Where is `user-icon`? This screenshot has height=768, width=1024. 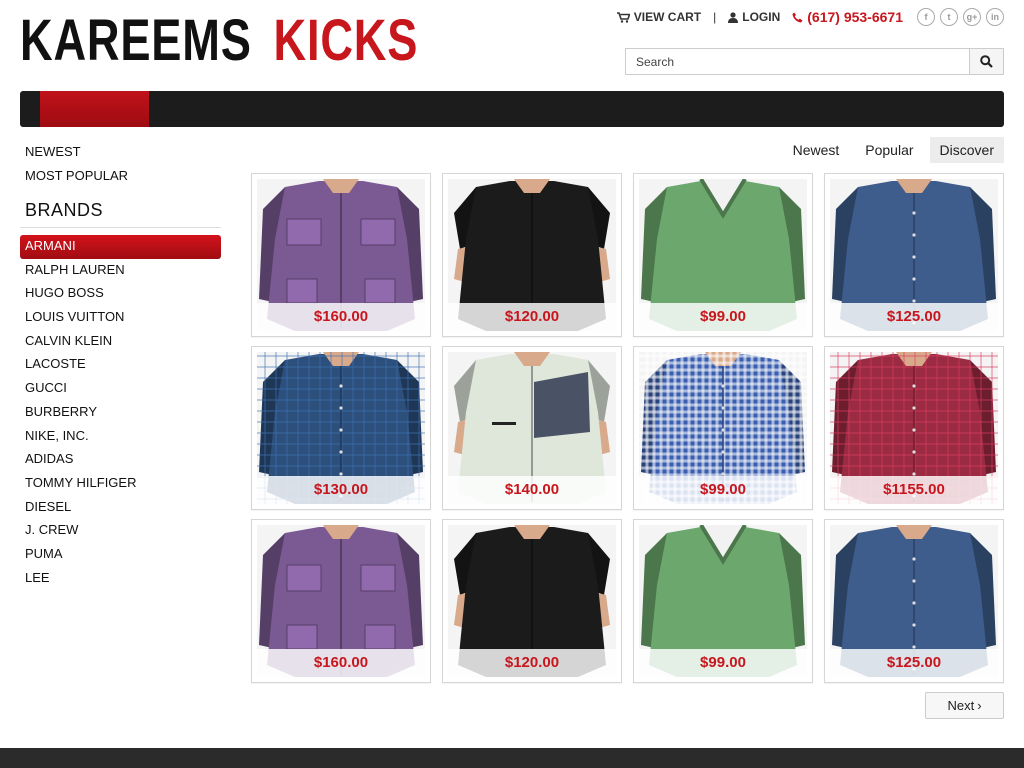
user-icon is located at coordinates (733, 17).